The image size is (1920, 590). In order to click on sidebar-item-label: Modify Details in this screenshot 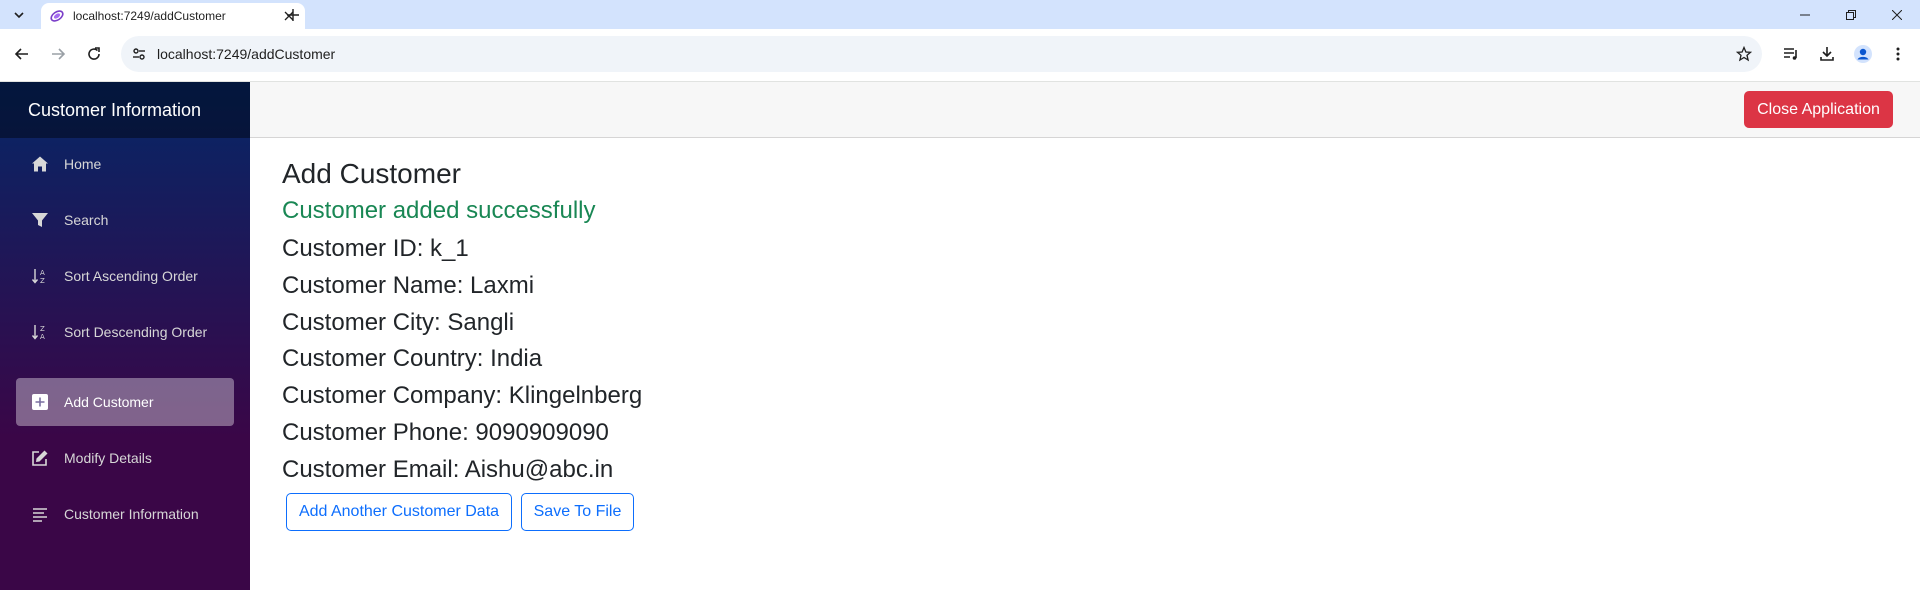, I will do `click(108, 458)`.